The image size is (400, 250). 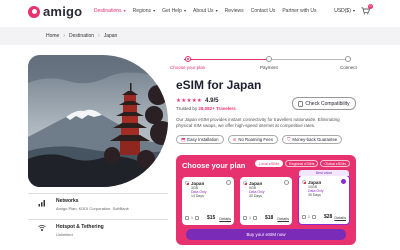 I want to click on checkout-stepper: Choose your plan Payment Connect, so click(x=263, y=66).